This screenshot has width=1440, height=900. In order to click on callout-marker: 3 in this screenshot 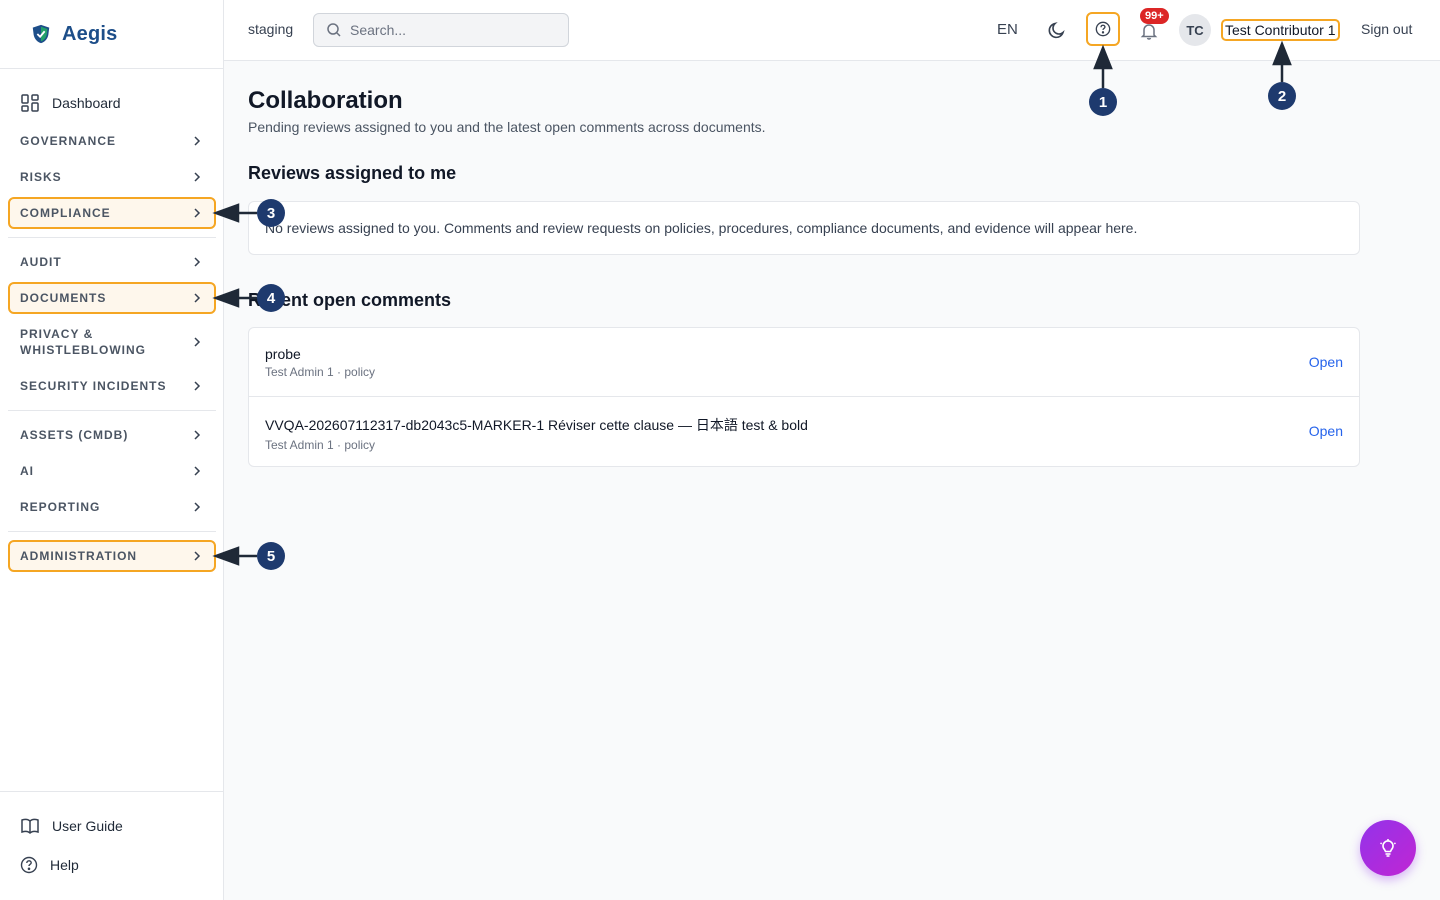, I will do `click(271, 213)`.